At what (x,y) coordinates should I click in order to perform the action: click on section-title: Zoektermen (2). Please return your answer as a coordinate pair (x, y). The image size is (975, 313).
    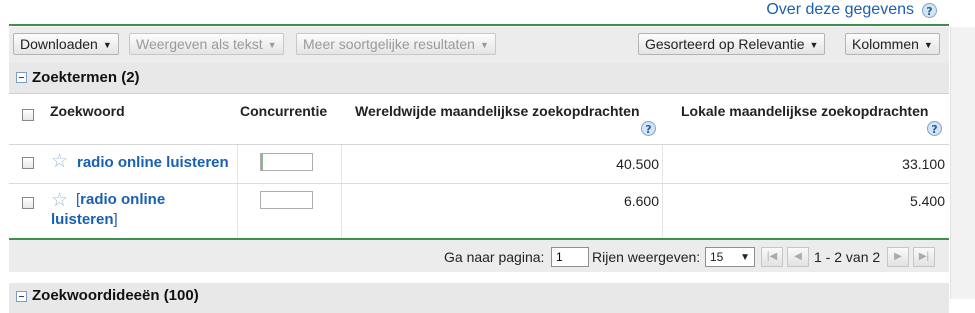
    Looking at the image, I should click on (86, 77).